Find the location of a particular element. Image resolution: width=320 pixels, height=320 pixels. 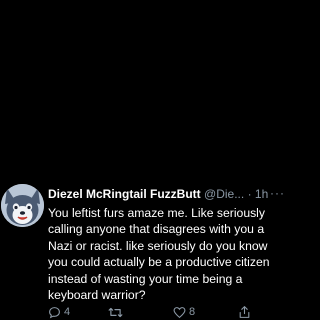

retweet-button is located at coordinates (115, 312).